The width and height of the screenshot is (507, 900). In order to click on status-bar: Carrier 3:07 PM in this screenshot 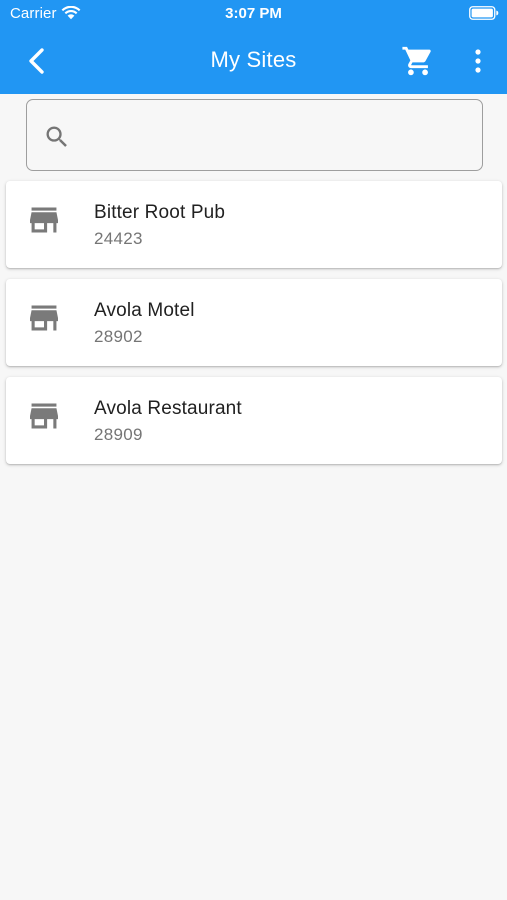, I will do `click(253, 14)`.